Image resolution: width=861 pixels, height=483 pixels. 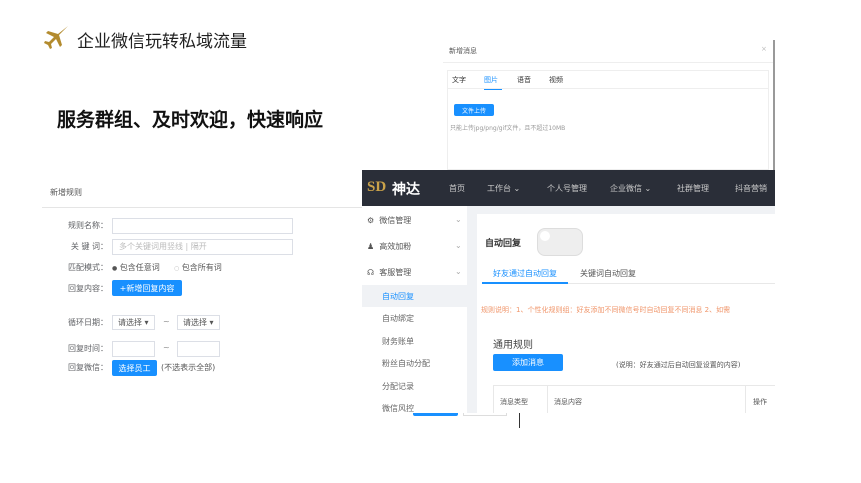 I want to click on cycle-date-end-select: 请选择 ▾, so click(x=198, y=322).